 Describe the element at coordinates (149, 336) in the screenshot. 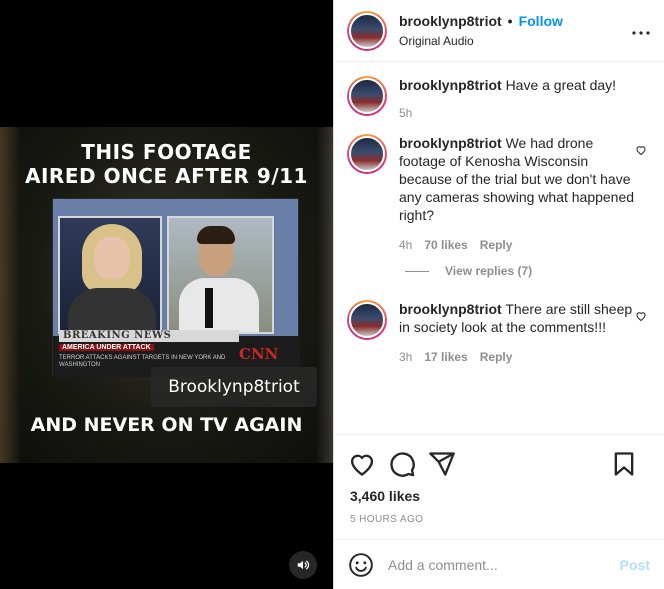

I see `breaking-news-banner: BREAKING NEWS` at that location.